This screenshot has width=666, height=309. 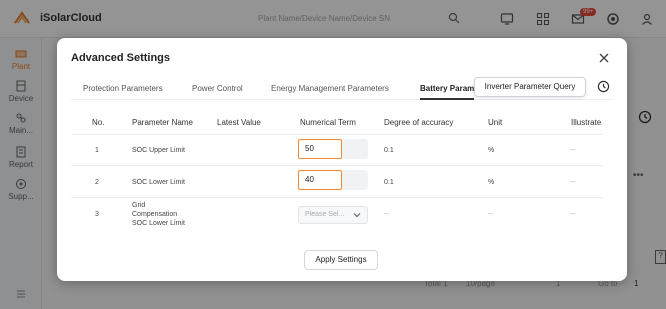 I want to click on column-header-no: No., so click(x=98, y=122).